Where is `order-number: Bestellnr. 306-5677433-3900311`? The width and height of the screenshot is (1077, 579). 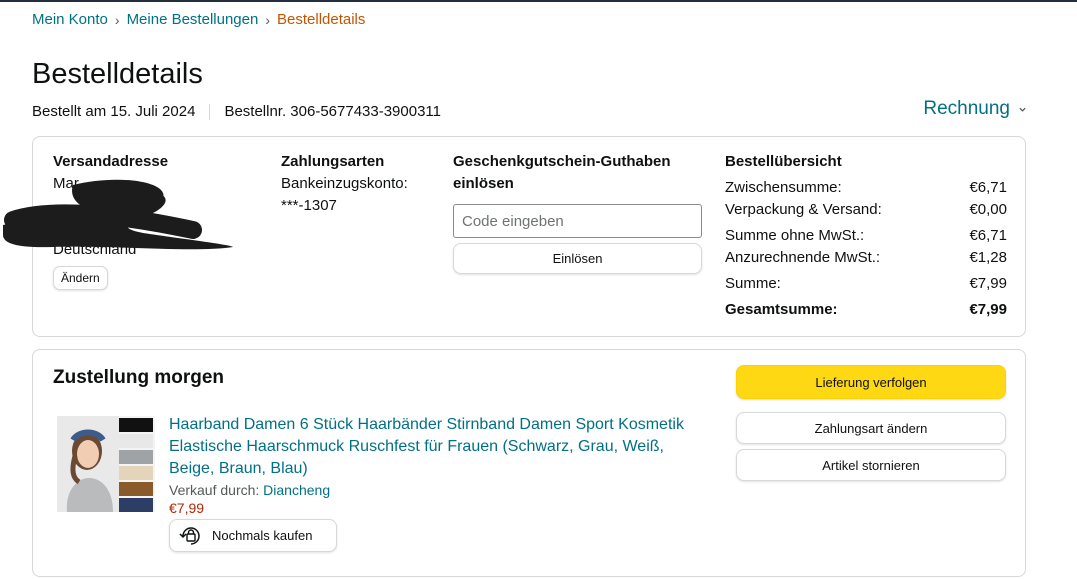
order-number: Bestellnr. 306-5677433-3900311 is located at coordinates (332, 111).